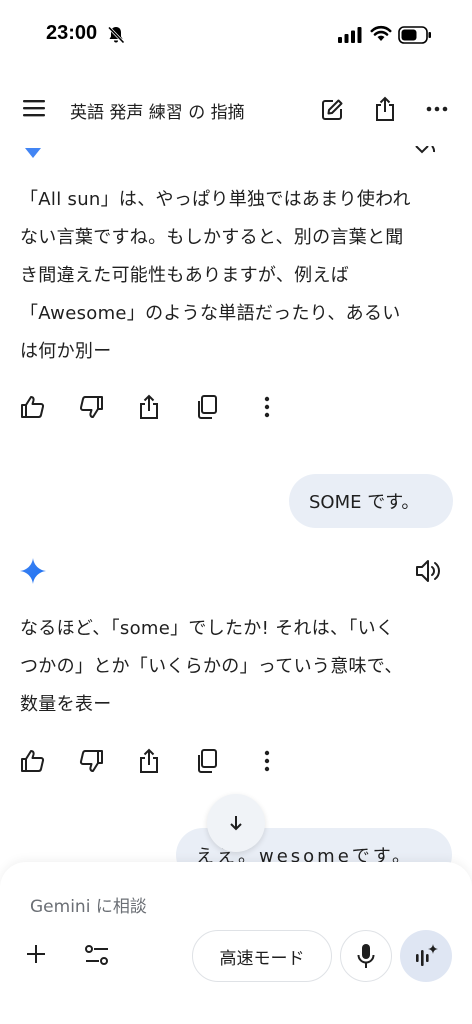 The width and height of the screenshot is (472, 1024). I want to click on app-header: 英語 発声 練習 の 指摘, so click(236, 110).